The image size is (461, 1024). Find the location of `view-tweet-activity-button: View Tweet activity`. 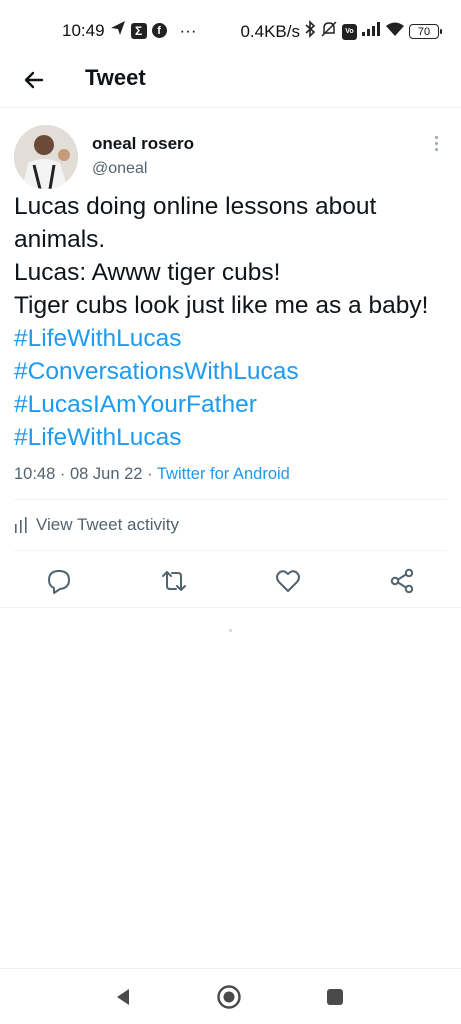

view-tweet-activity-button: View Tweet activity is located at coordinates (96, 525).